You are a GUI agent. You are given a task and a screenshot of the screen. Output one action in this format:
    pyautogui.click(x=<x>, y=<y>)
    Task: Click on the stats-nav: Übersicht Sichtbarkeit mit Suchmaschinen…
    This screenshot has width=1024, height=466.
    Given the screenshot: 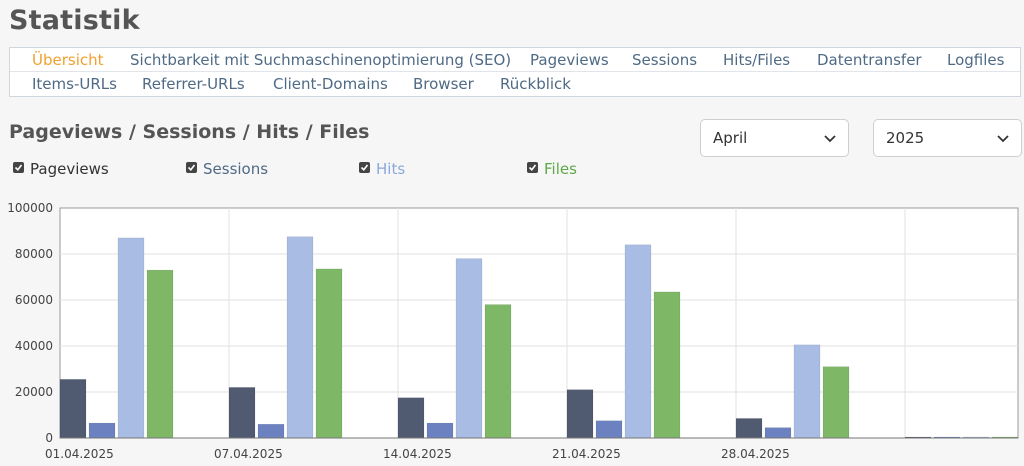 What is the action you would take?
    pyautogui.click(x=515, y=72)
    